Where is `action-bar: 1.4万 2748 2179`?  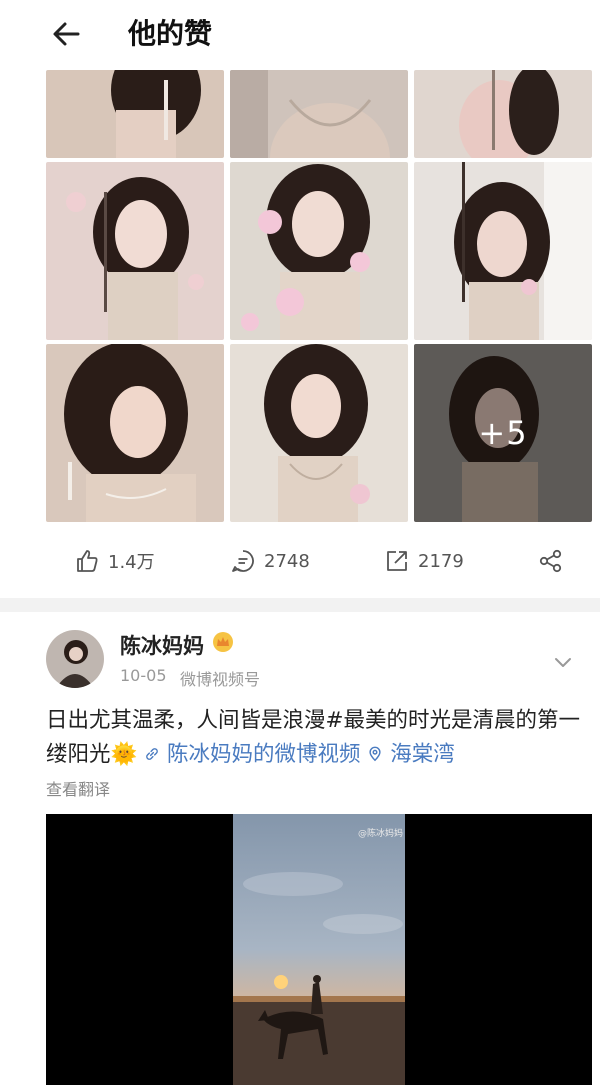
action-bar: 1.4万 2748 2179 is located at coordinates (300, 561).